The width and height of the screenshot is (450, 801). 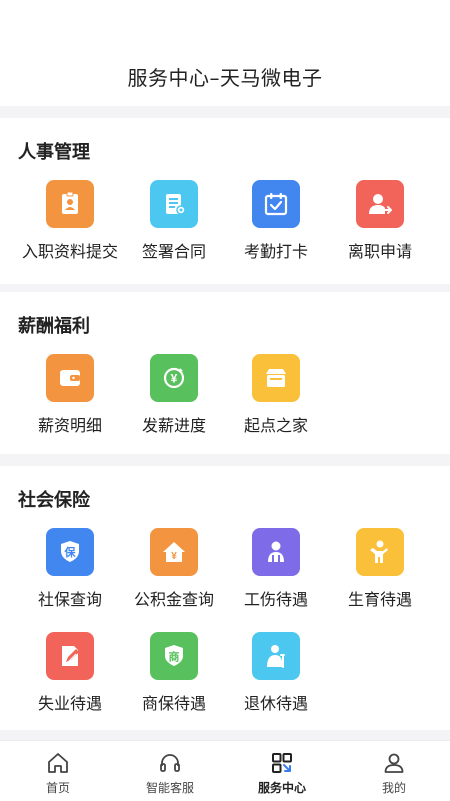 What do you see at coordinates (281, 788) in the screenshot?
I see `tab-label: 服务中心` at bounding box center [281, 788].